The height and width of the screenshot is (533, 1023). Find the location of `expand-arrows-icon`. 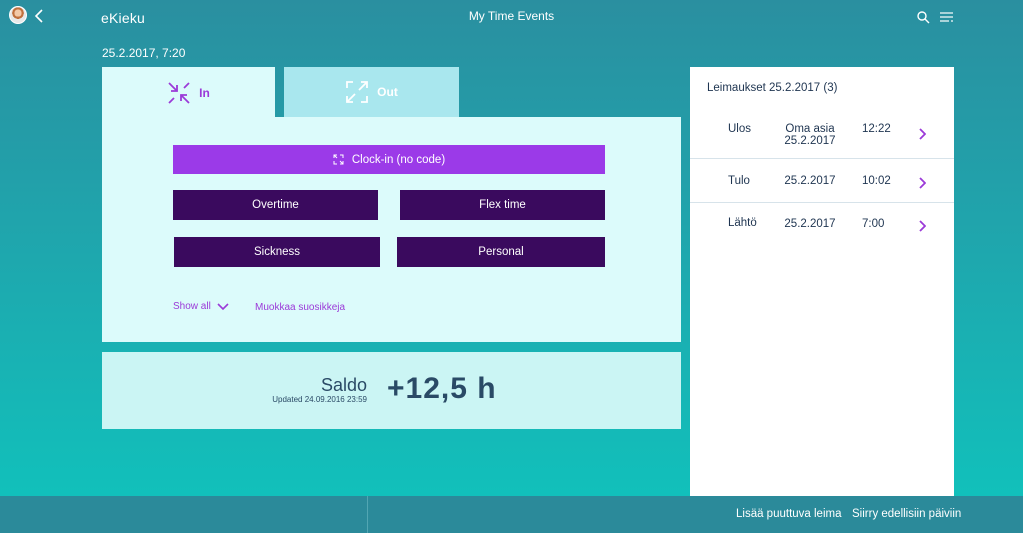

expand-arrows-icon is located at coordinates (357, 92).